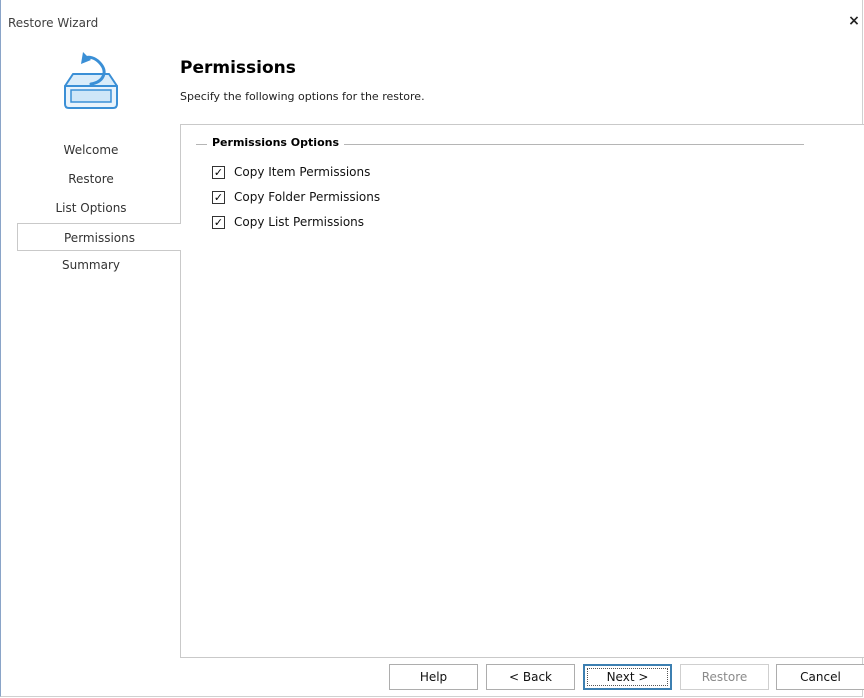 The height and width of the screenshot is (698, 864). I want to click on option-copy-folder-permissions: ✓ Copy Folder Permissions, so click(296, 197).